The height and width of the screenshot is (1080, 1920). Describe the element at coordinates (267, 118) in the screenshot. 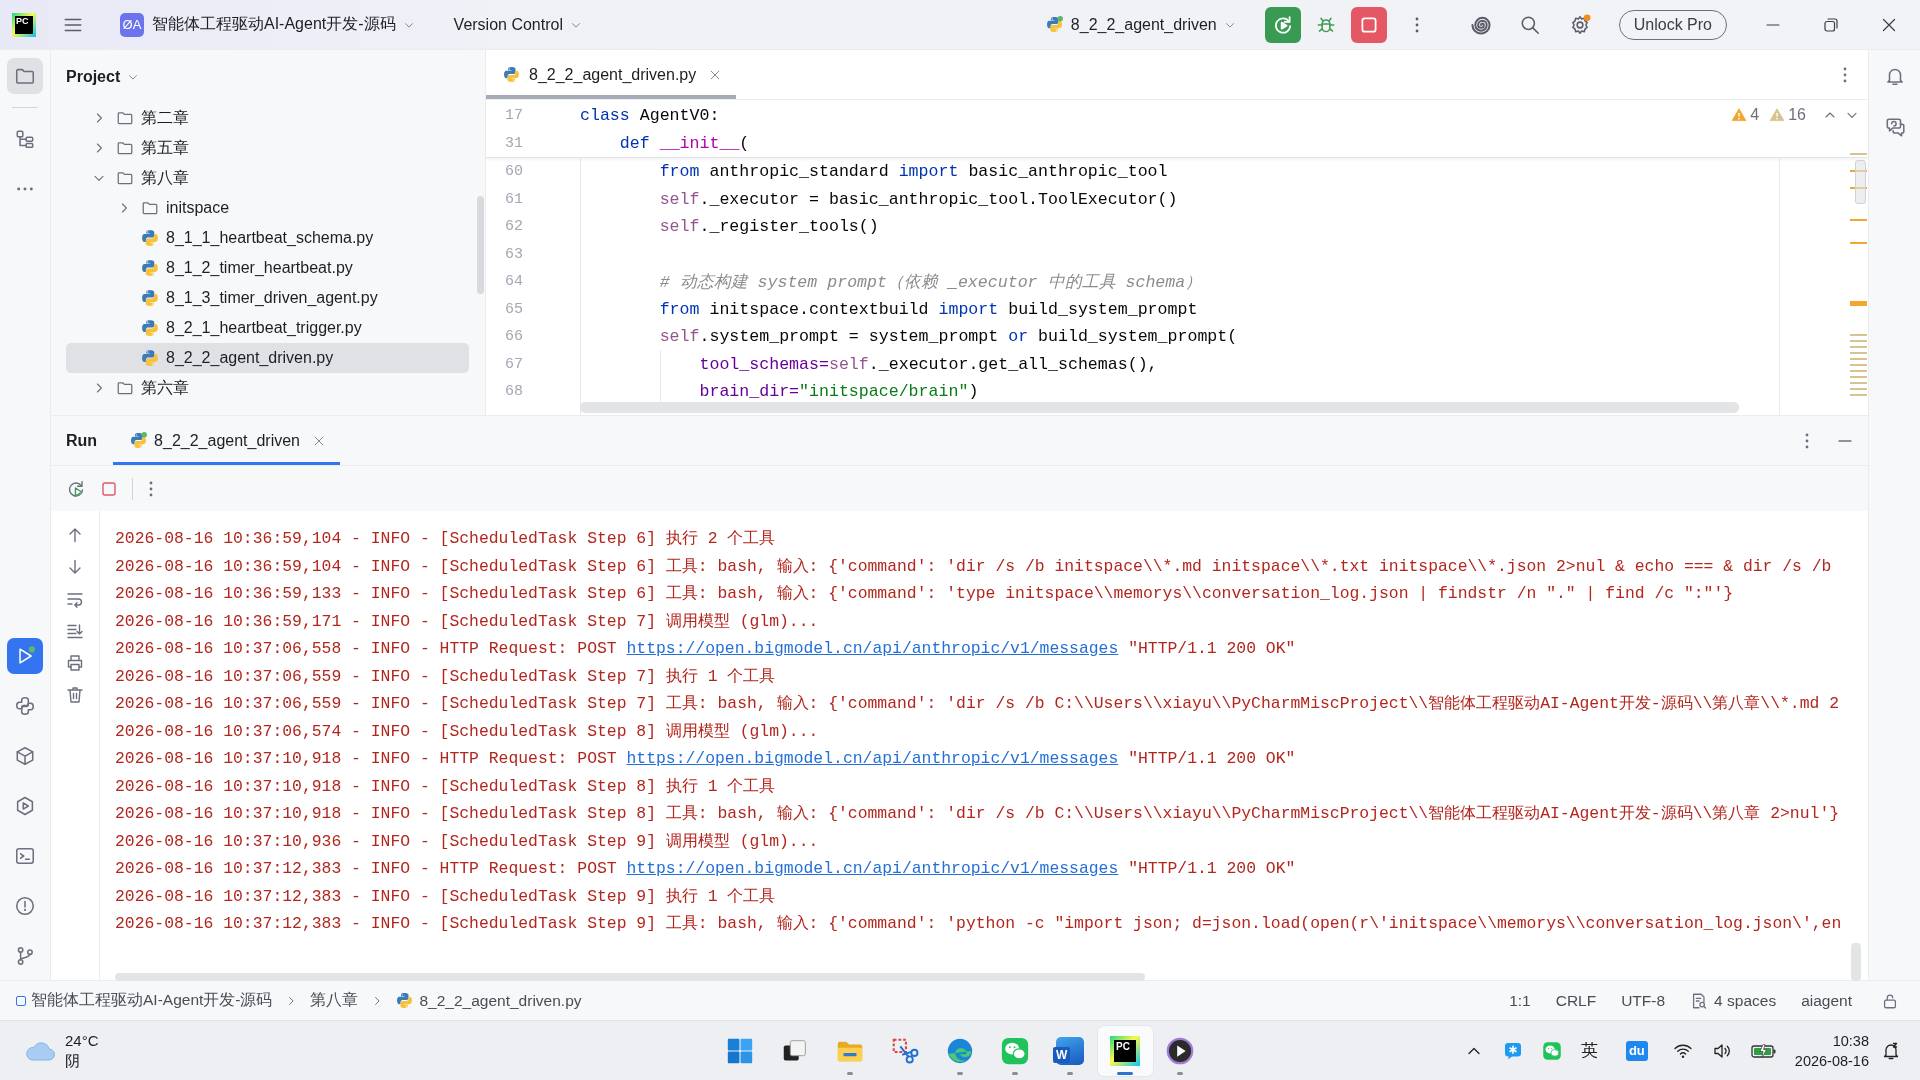

I see `tree-item: 第二章` at that location.